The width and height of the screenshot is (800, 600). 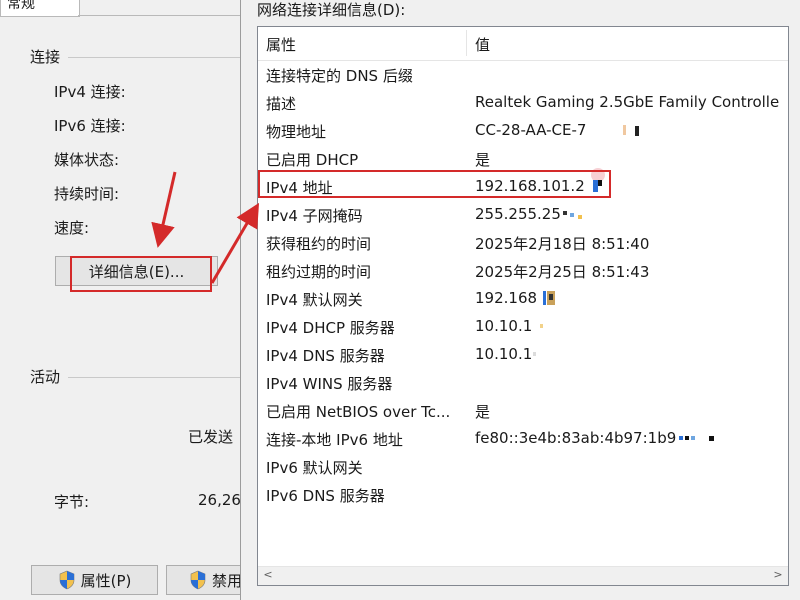 I want to click on list-item: 连接-本地 IPv6 地址 fe80::3e4b:83ab:4b97:1b9, so click(x=523, y=438).